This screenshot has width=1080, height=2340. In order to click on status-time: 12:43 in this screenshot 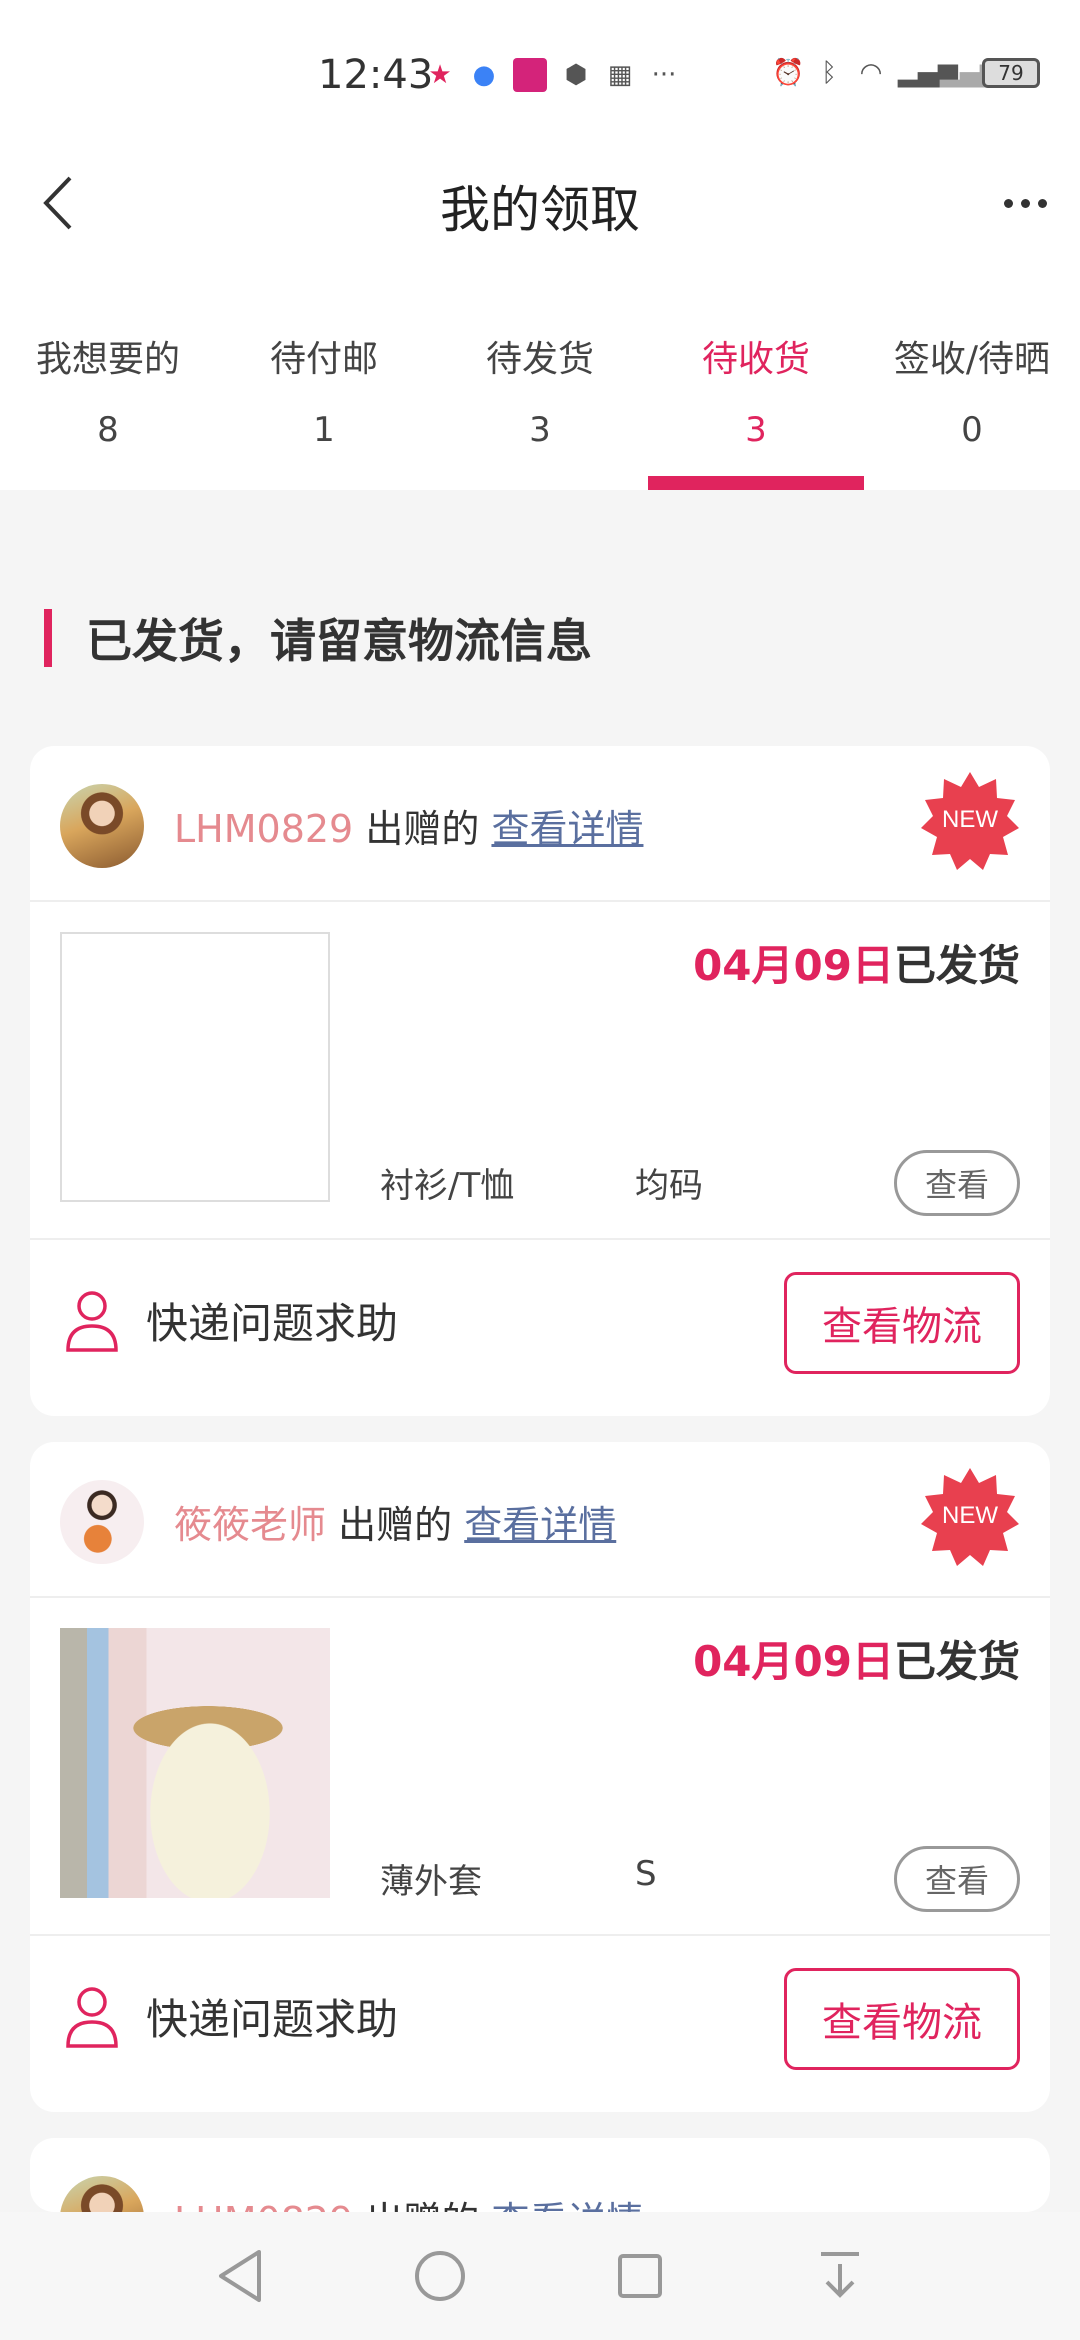, I will do `click(376, 75)`.